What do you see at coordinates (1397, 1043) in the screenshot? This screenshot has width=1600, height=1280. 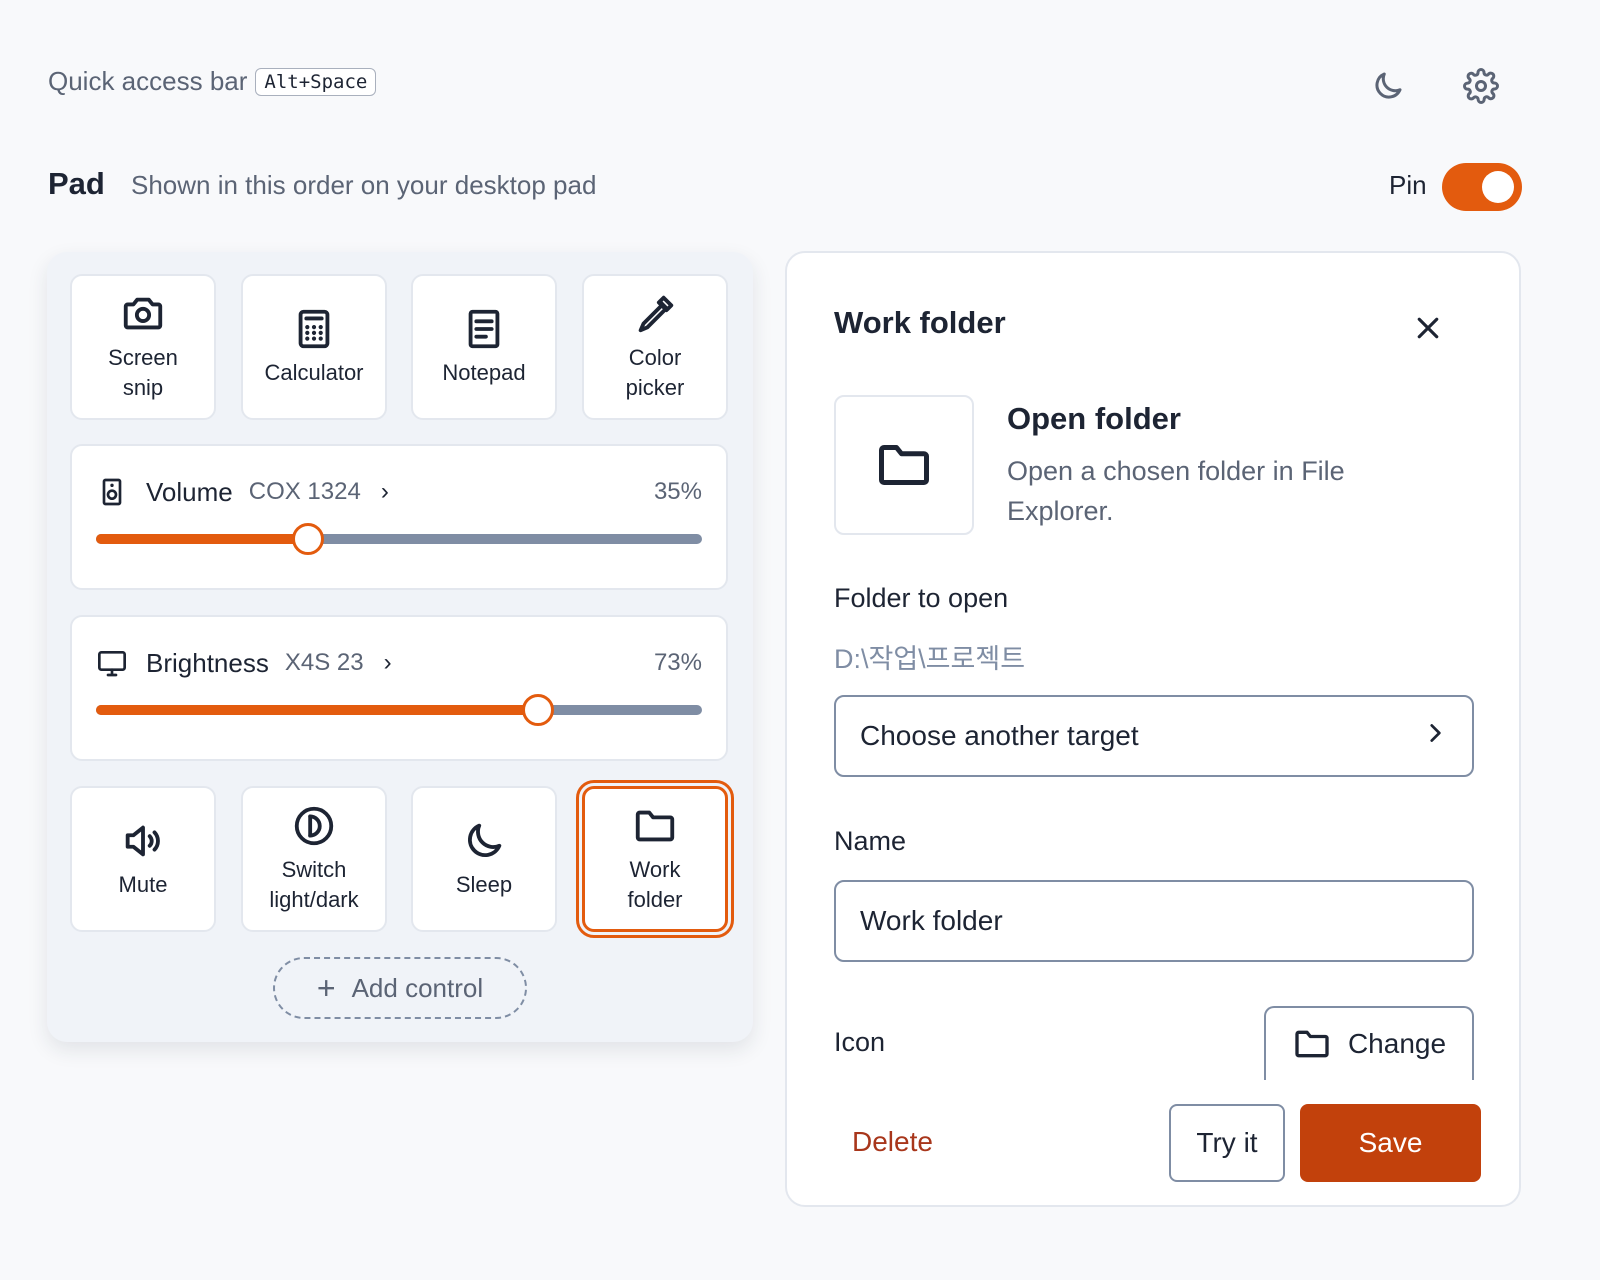 I see `change-label: Change` at bounding box center [1397, 1043].